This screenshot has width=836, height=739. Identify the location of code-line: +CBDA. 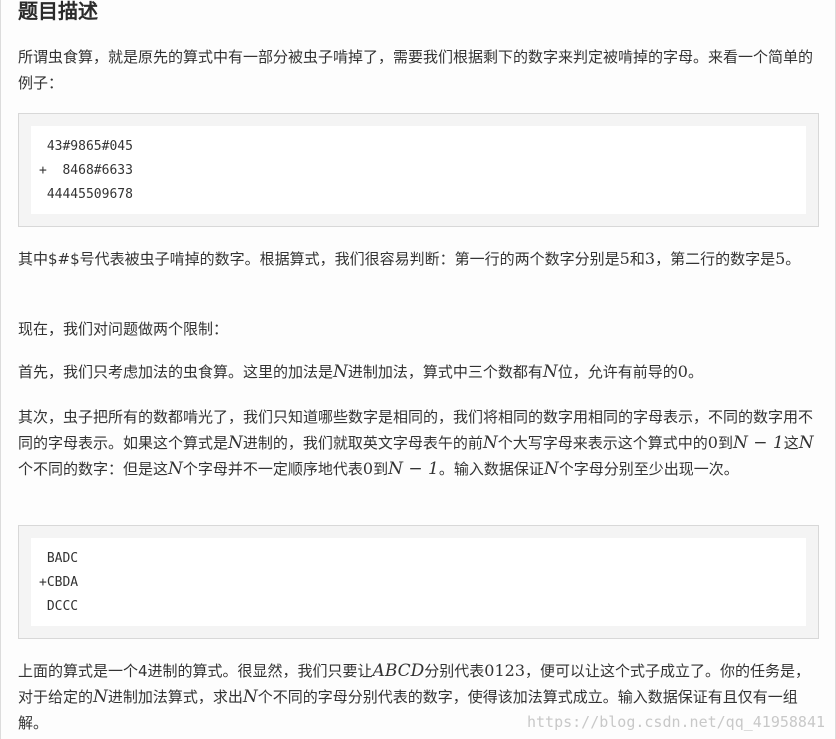
(59, 582).